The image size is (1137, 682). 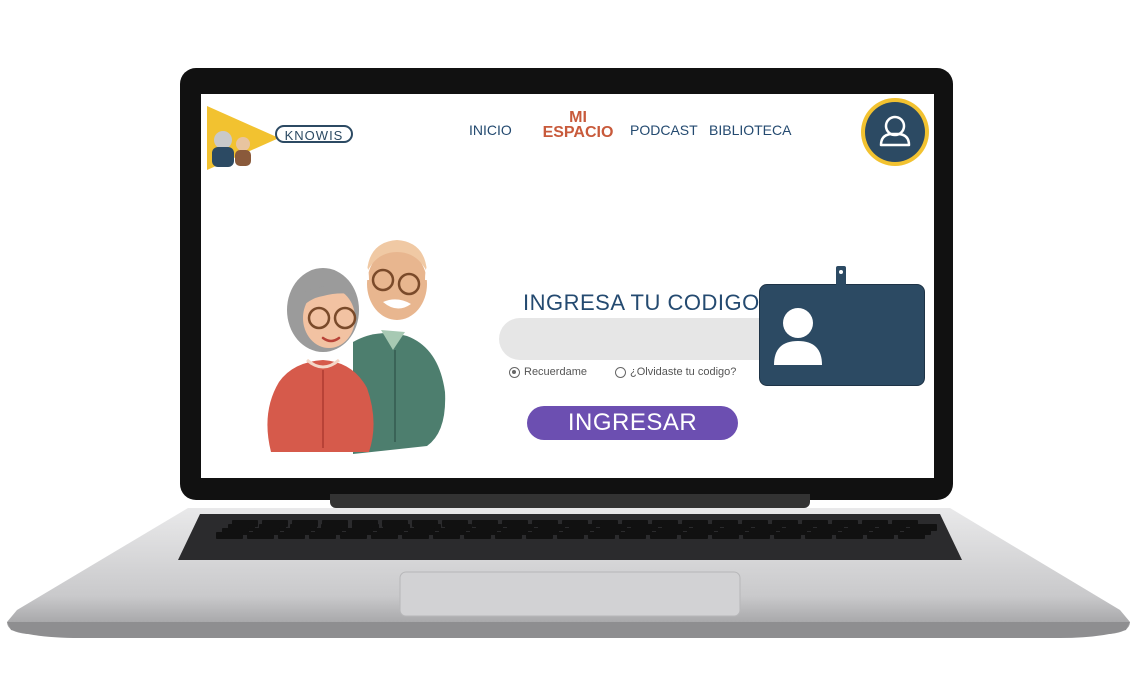 I want to click on id-card-clip-icon, so click(x=841, y=280).